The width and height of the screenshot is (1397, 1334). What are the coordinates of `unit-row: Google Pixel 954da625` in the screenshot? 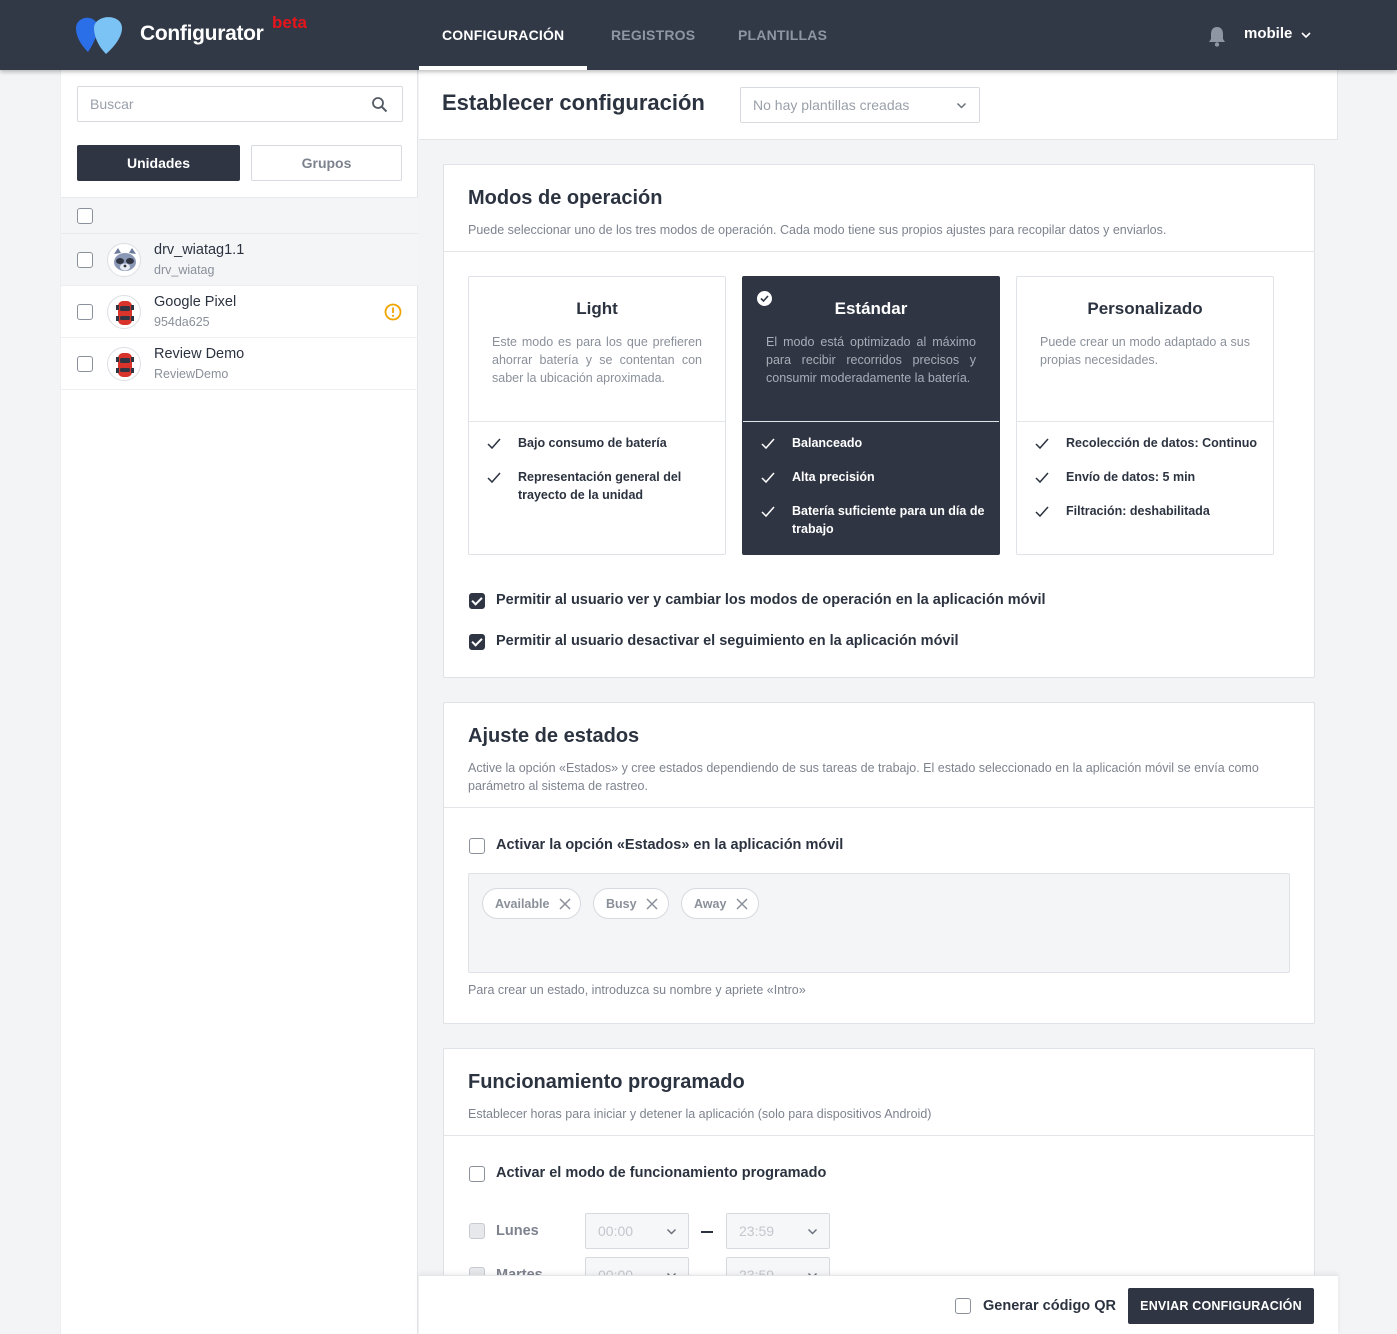 It's located at (239, 312).